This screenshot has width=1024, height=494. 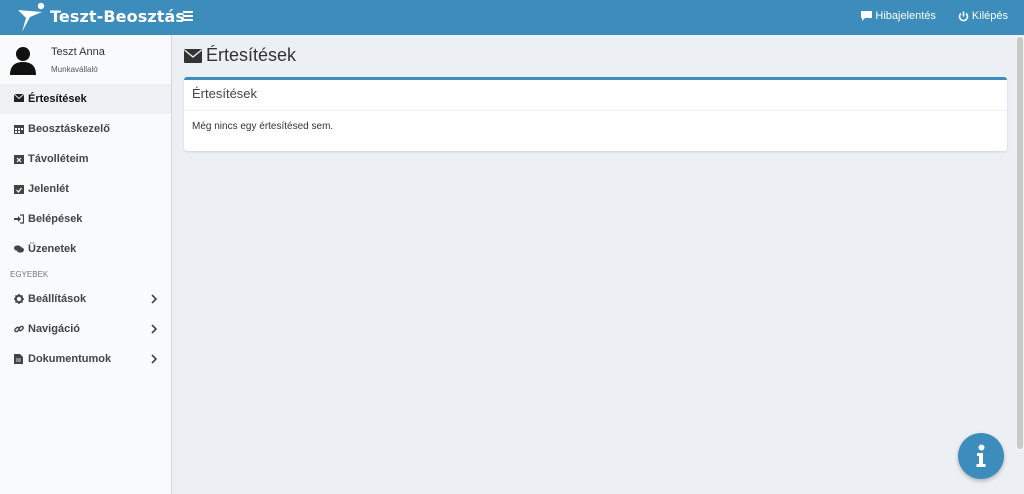 I want to click on bug-report-button: Hibajelentés, so click(x=898, y=16).